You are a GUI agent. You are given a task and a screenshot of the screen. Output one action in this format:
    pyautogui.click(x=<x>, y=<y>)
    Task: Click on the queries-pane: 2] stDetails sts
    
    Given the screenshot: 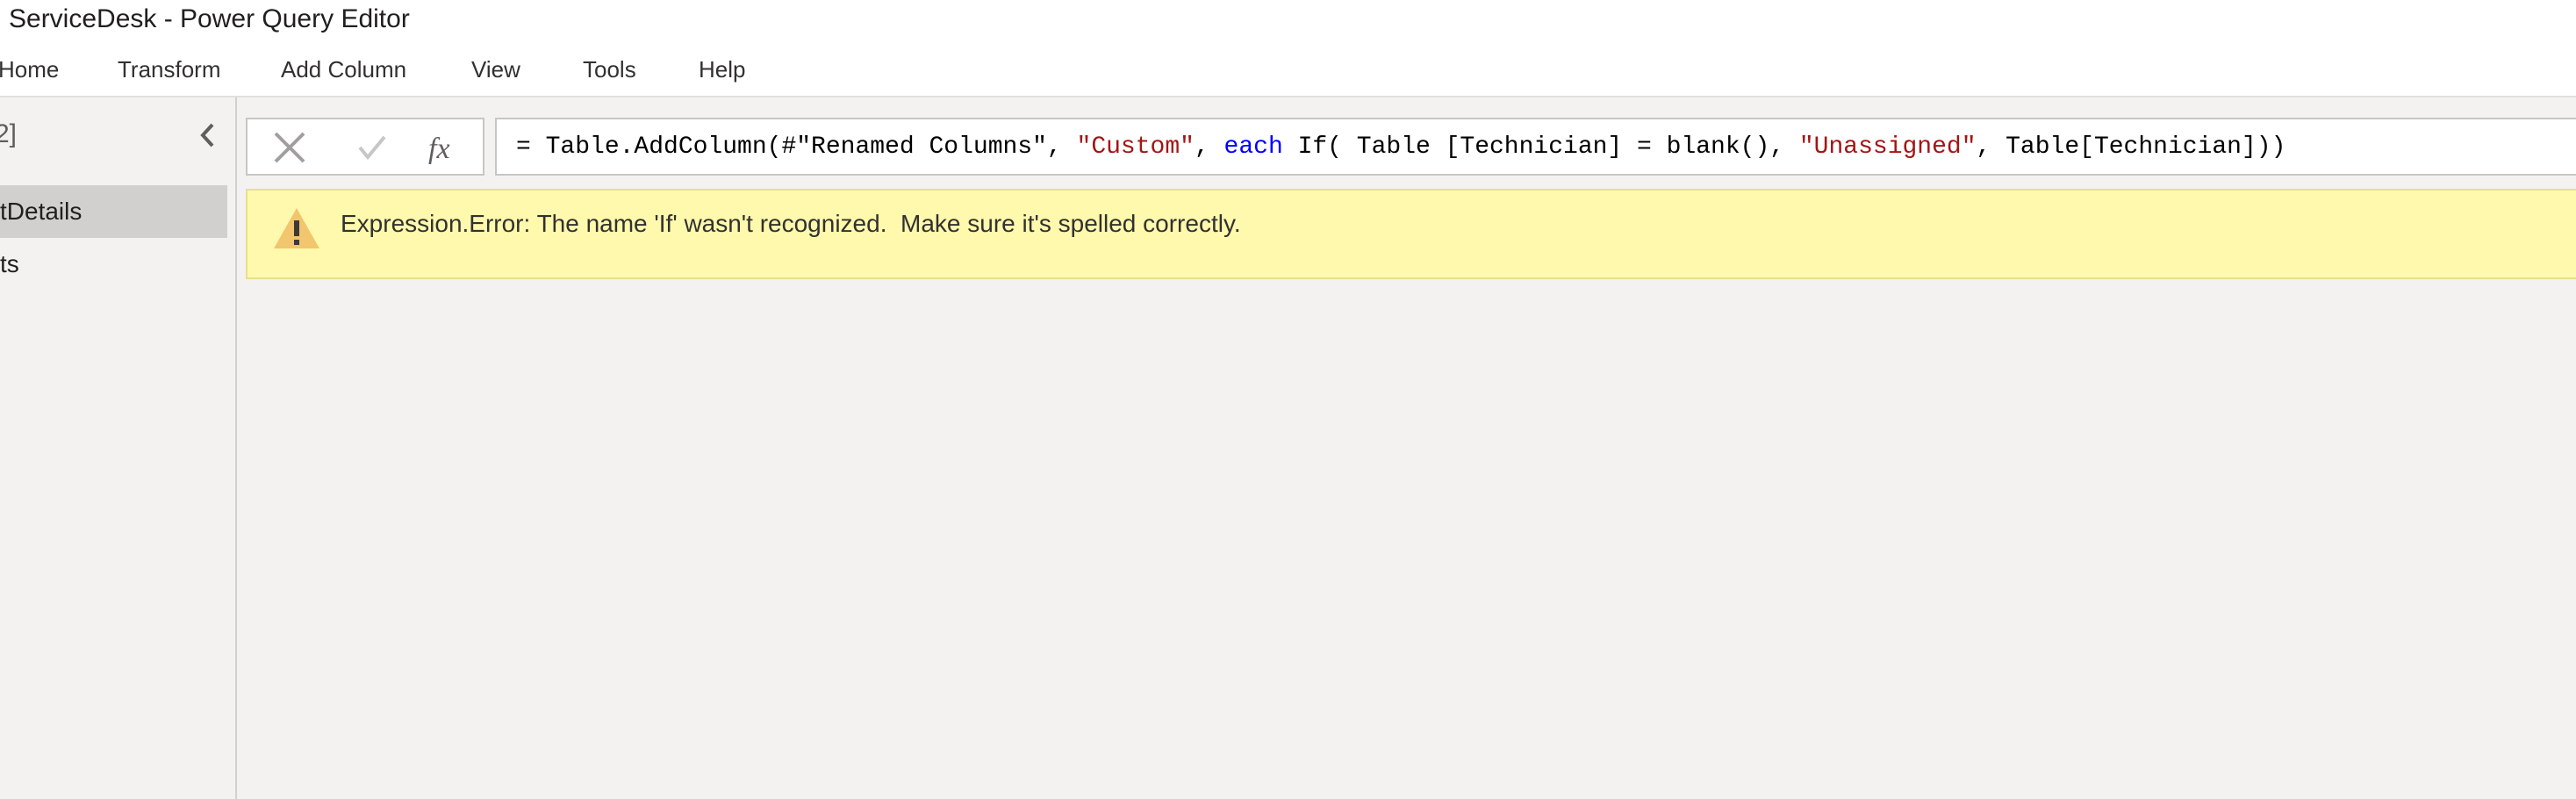 What is the action you would take?
    pyautogui.click(x=118, y=448)
    